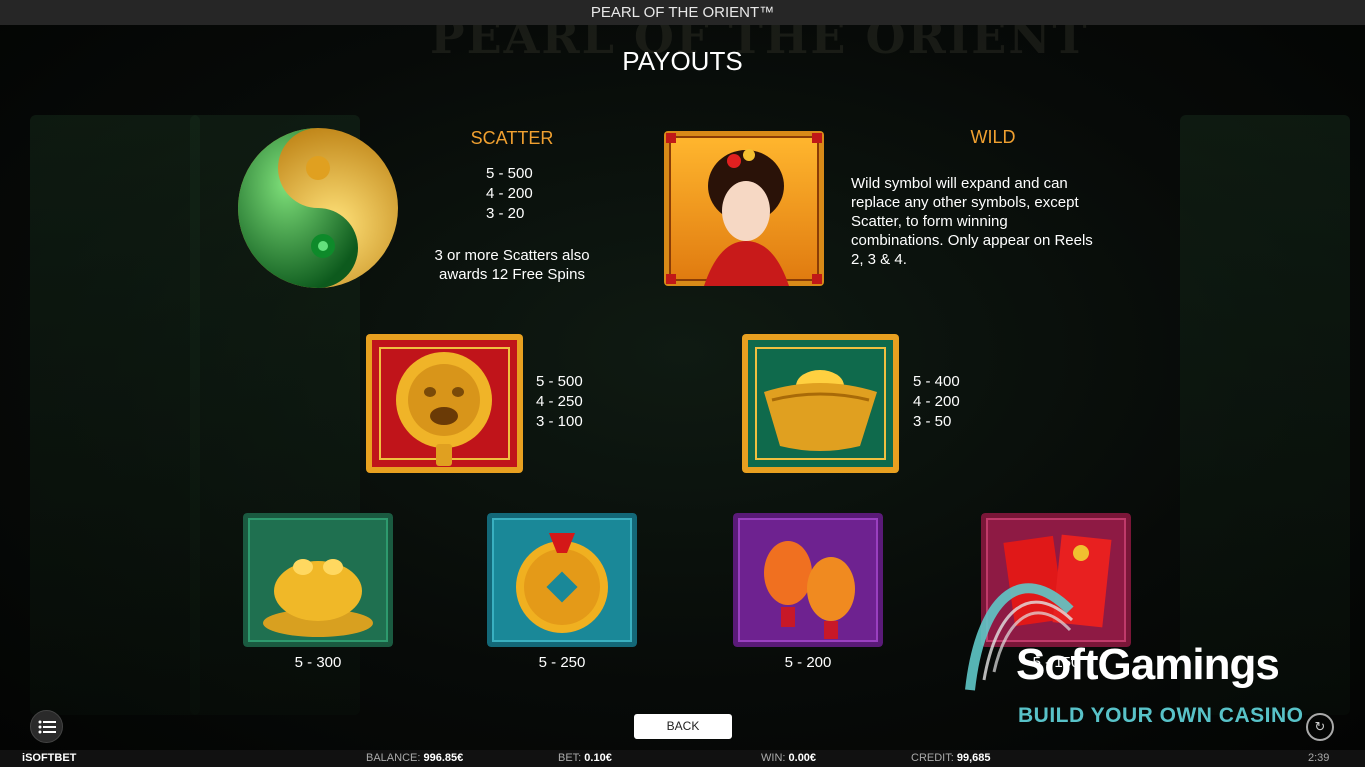 The height and width of the screenshot is (767, 1365). What do you see at coordinates (444, 403) in the screenshot?
I see `lion-symbol` at bounding box center [444, 403].